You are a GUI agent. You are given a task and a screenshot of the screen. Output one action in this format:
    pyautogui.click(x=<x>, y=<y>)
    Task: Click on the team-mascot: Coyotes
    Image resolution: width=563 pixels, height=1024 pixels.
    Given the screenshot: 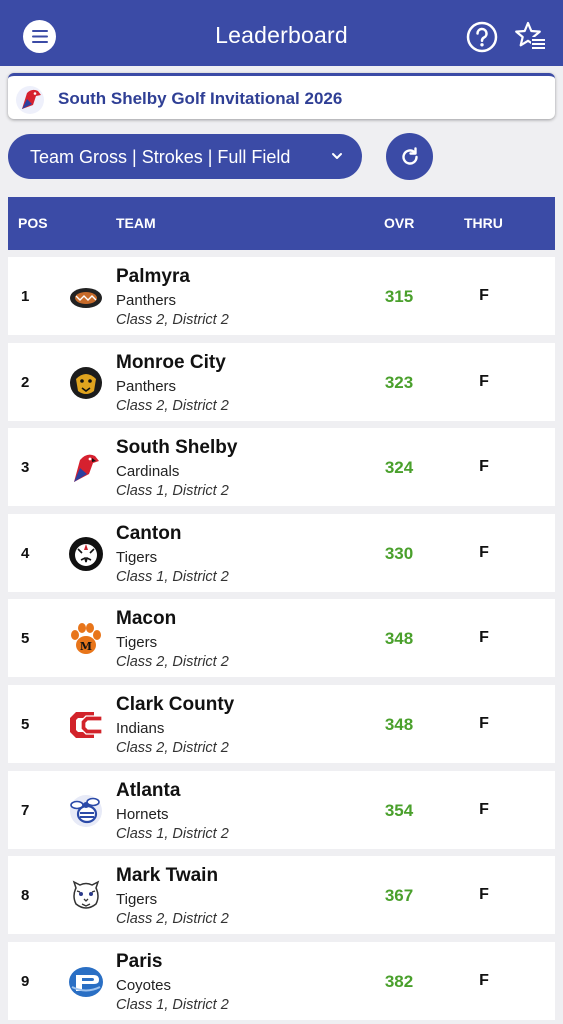 What is the action you would take?
    pyautogui.click(x=144, y=985)
    